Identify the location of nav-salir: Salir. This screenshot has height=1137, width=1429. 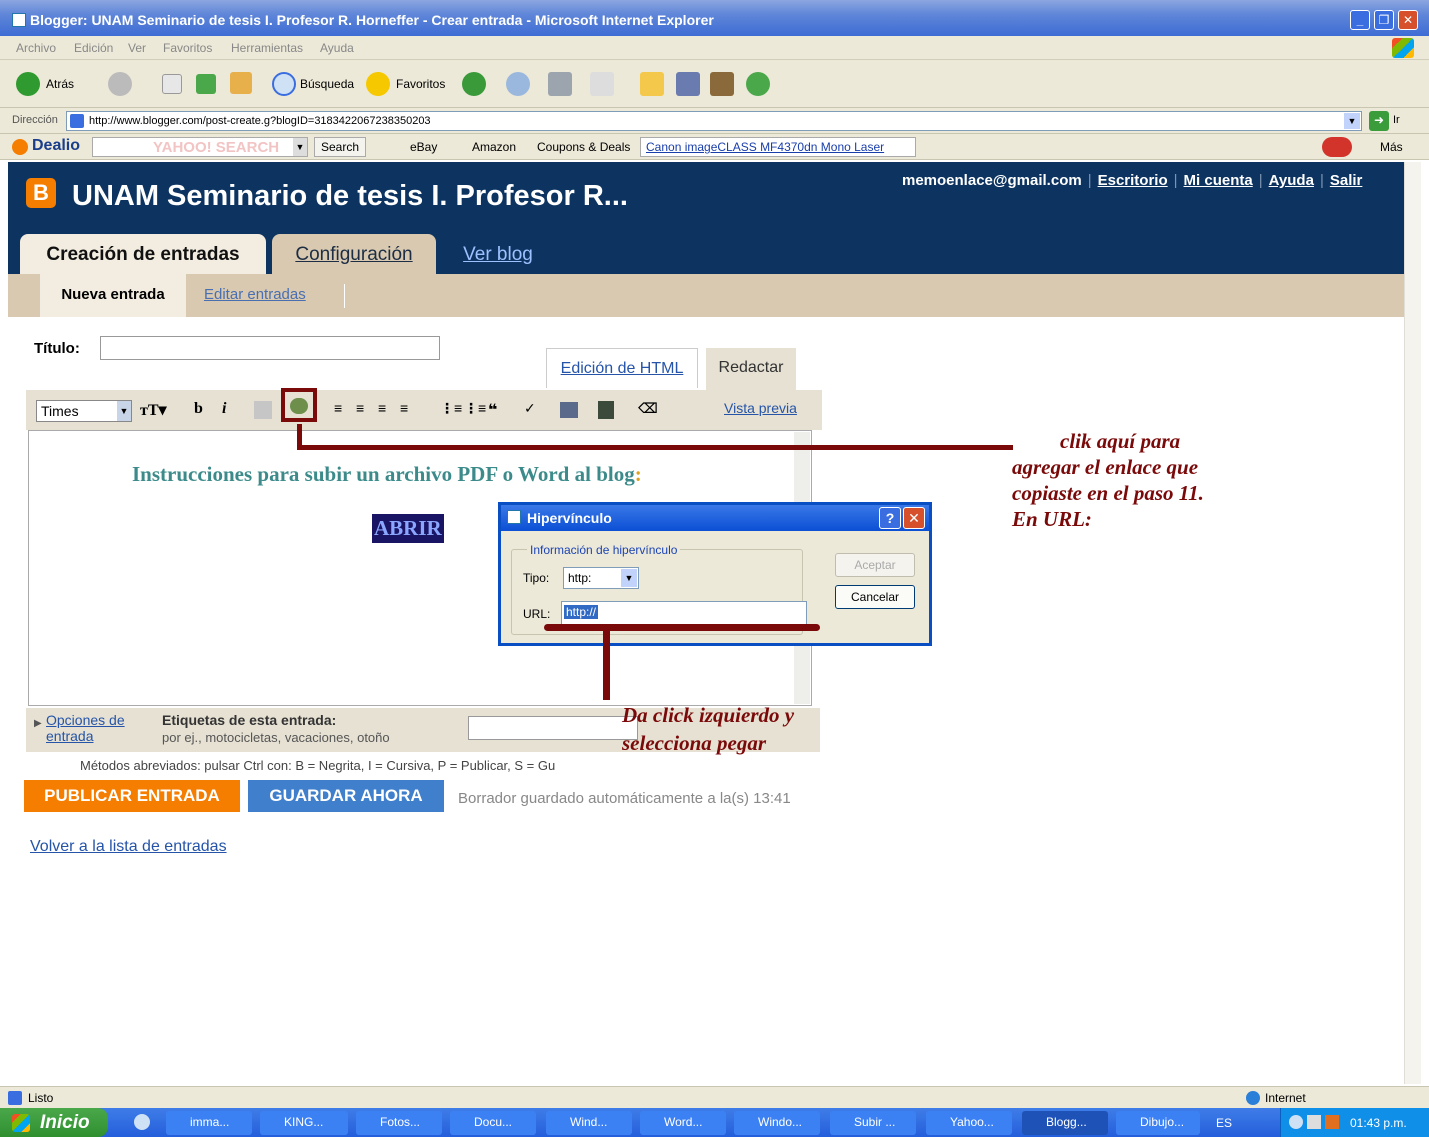
(1346, 180).